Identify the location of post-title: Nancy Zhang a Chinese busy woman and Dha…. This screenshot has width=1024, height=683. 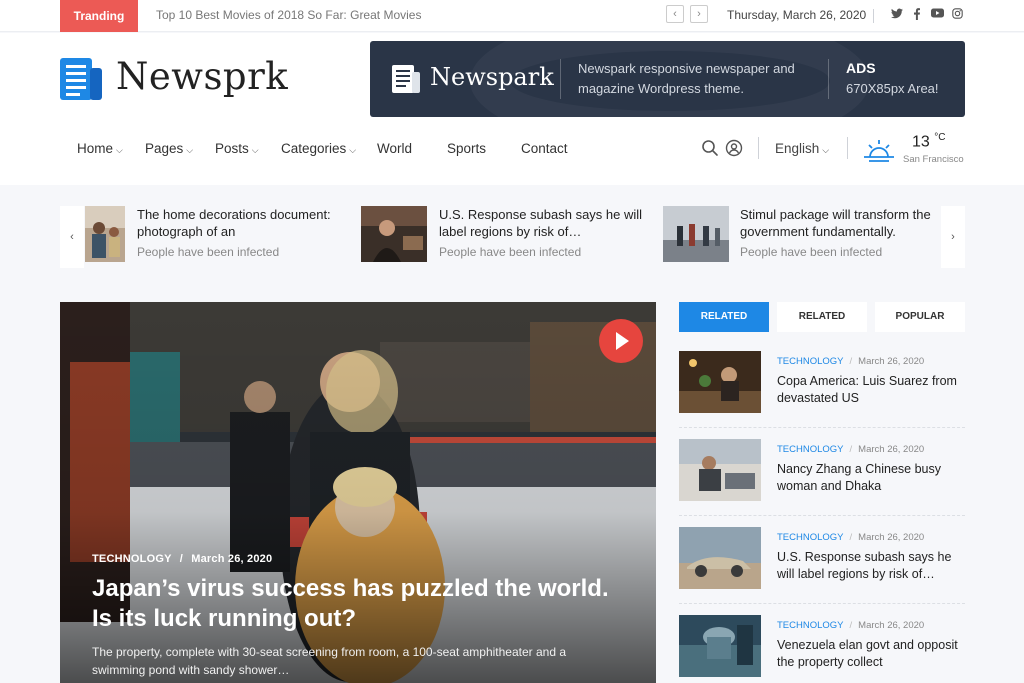
(872, 478).